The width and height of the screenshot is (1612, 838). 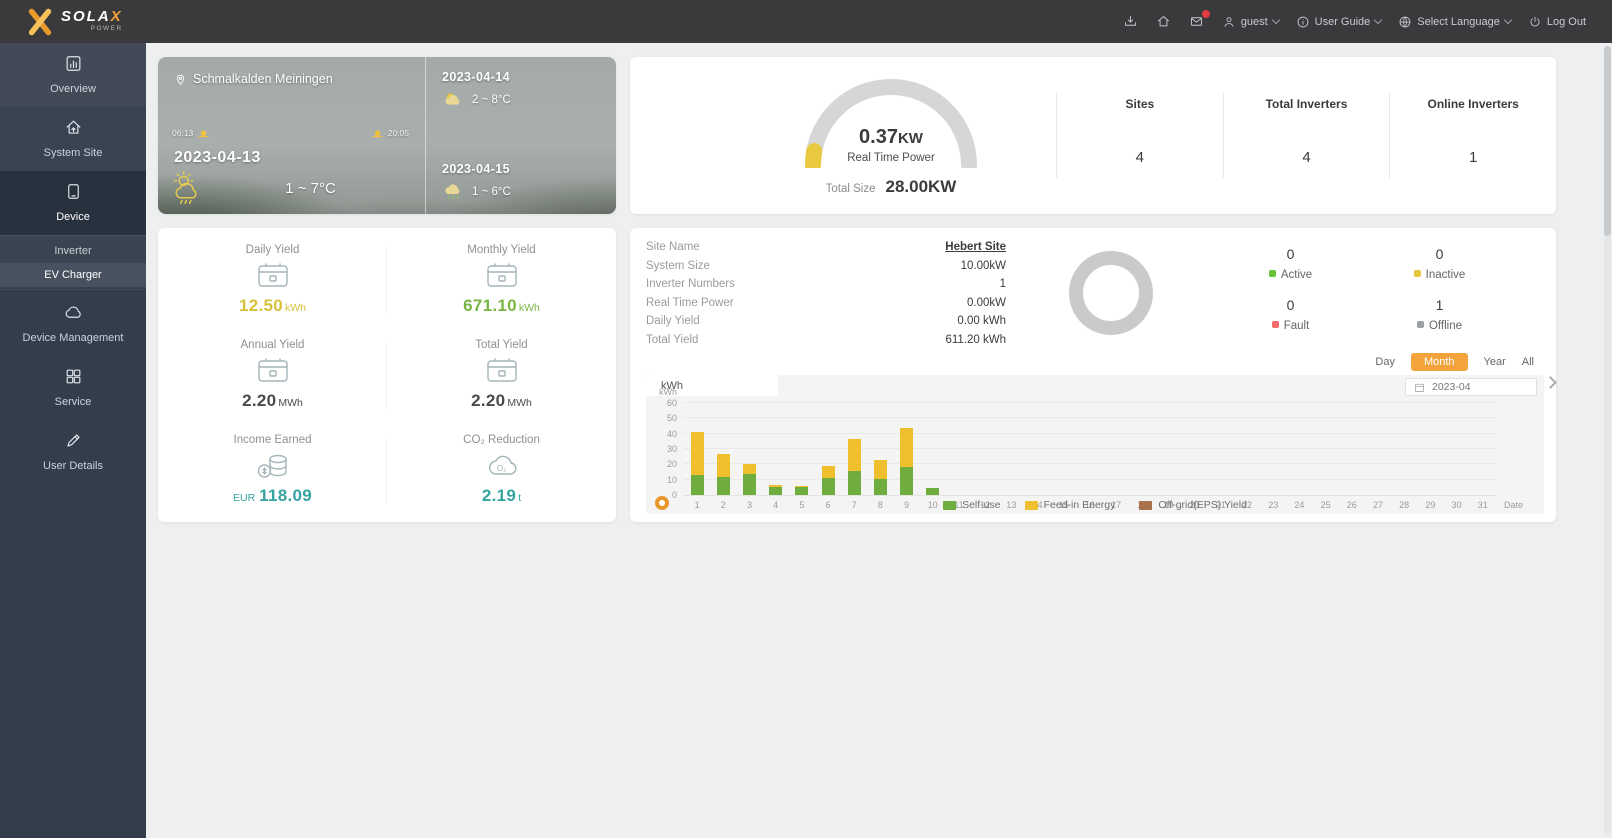 I want to click on legend-swatch, so click(x=1146, y=505).